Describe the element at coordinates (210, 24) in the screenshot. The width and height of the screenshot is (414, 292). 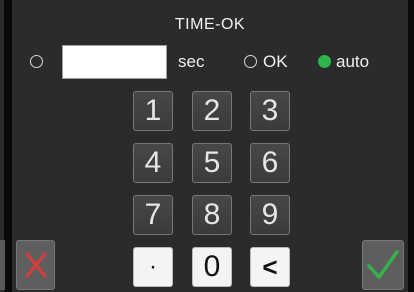
I see `page-title: TIME-OK` at that location.